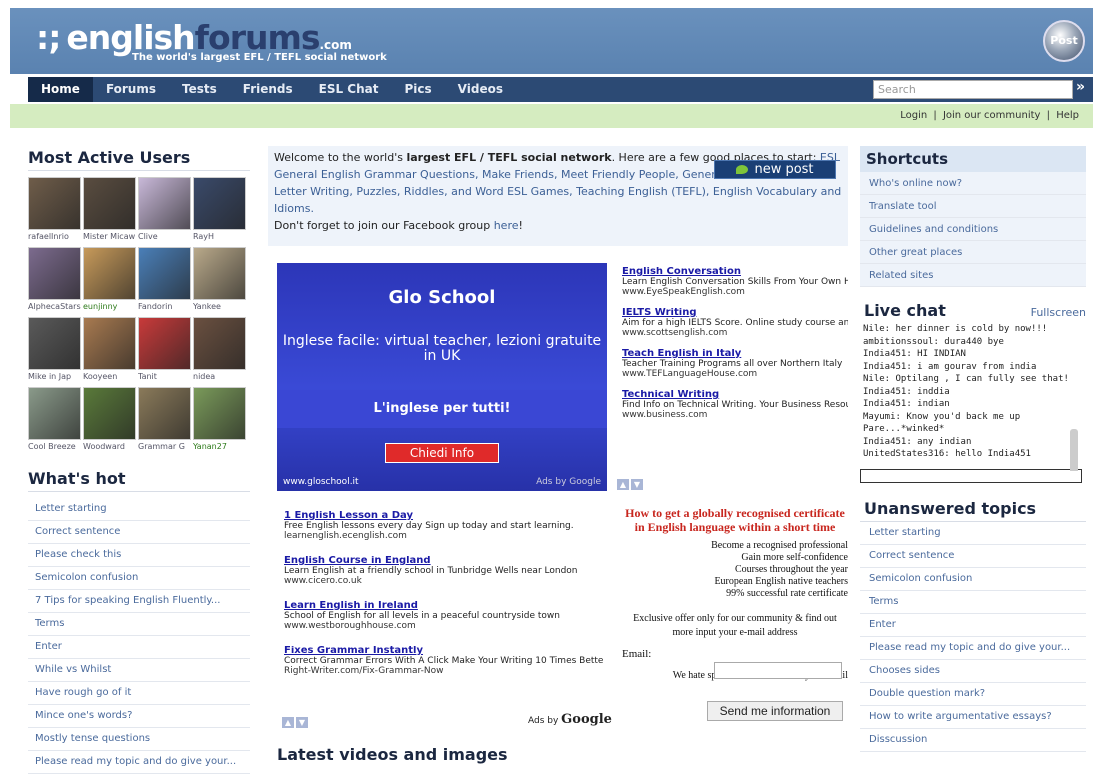  What do you see at coordinates (165, 236) in the screenshot?
I see `username: Clive` at bounding box center [165, 236].